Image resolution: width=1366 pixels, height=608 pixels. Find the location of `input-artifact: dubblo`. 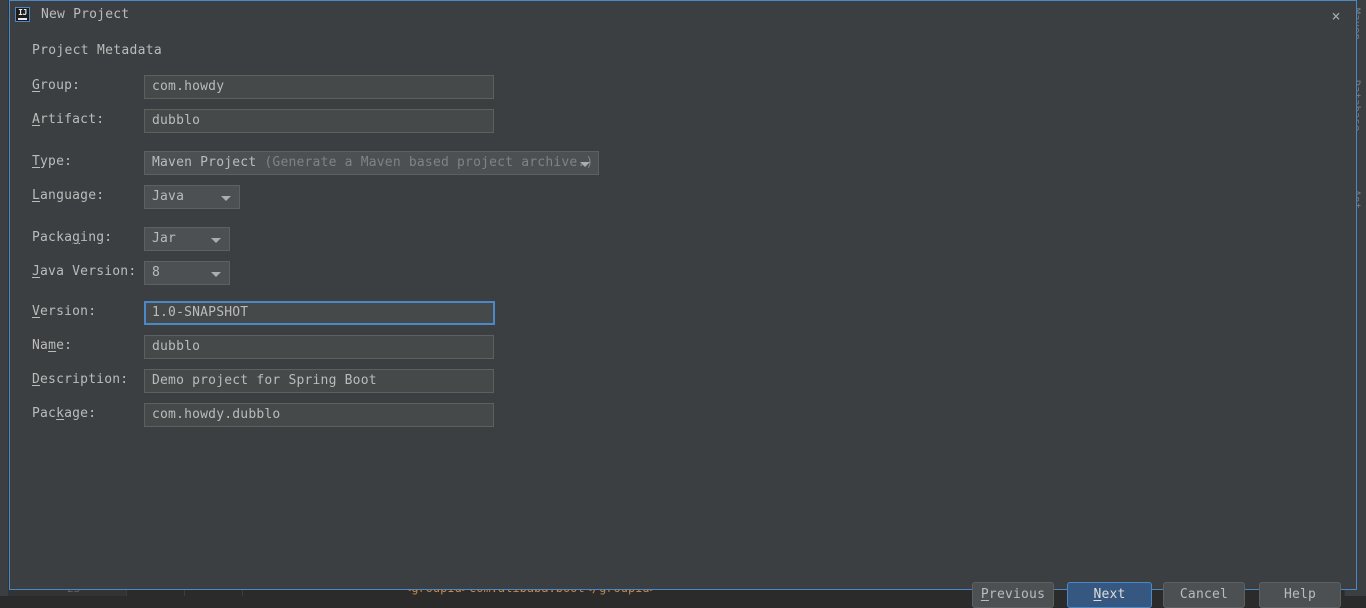

input-artifact: dubblo is located at coordinates (319, 121).